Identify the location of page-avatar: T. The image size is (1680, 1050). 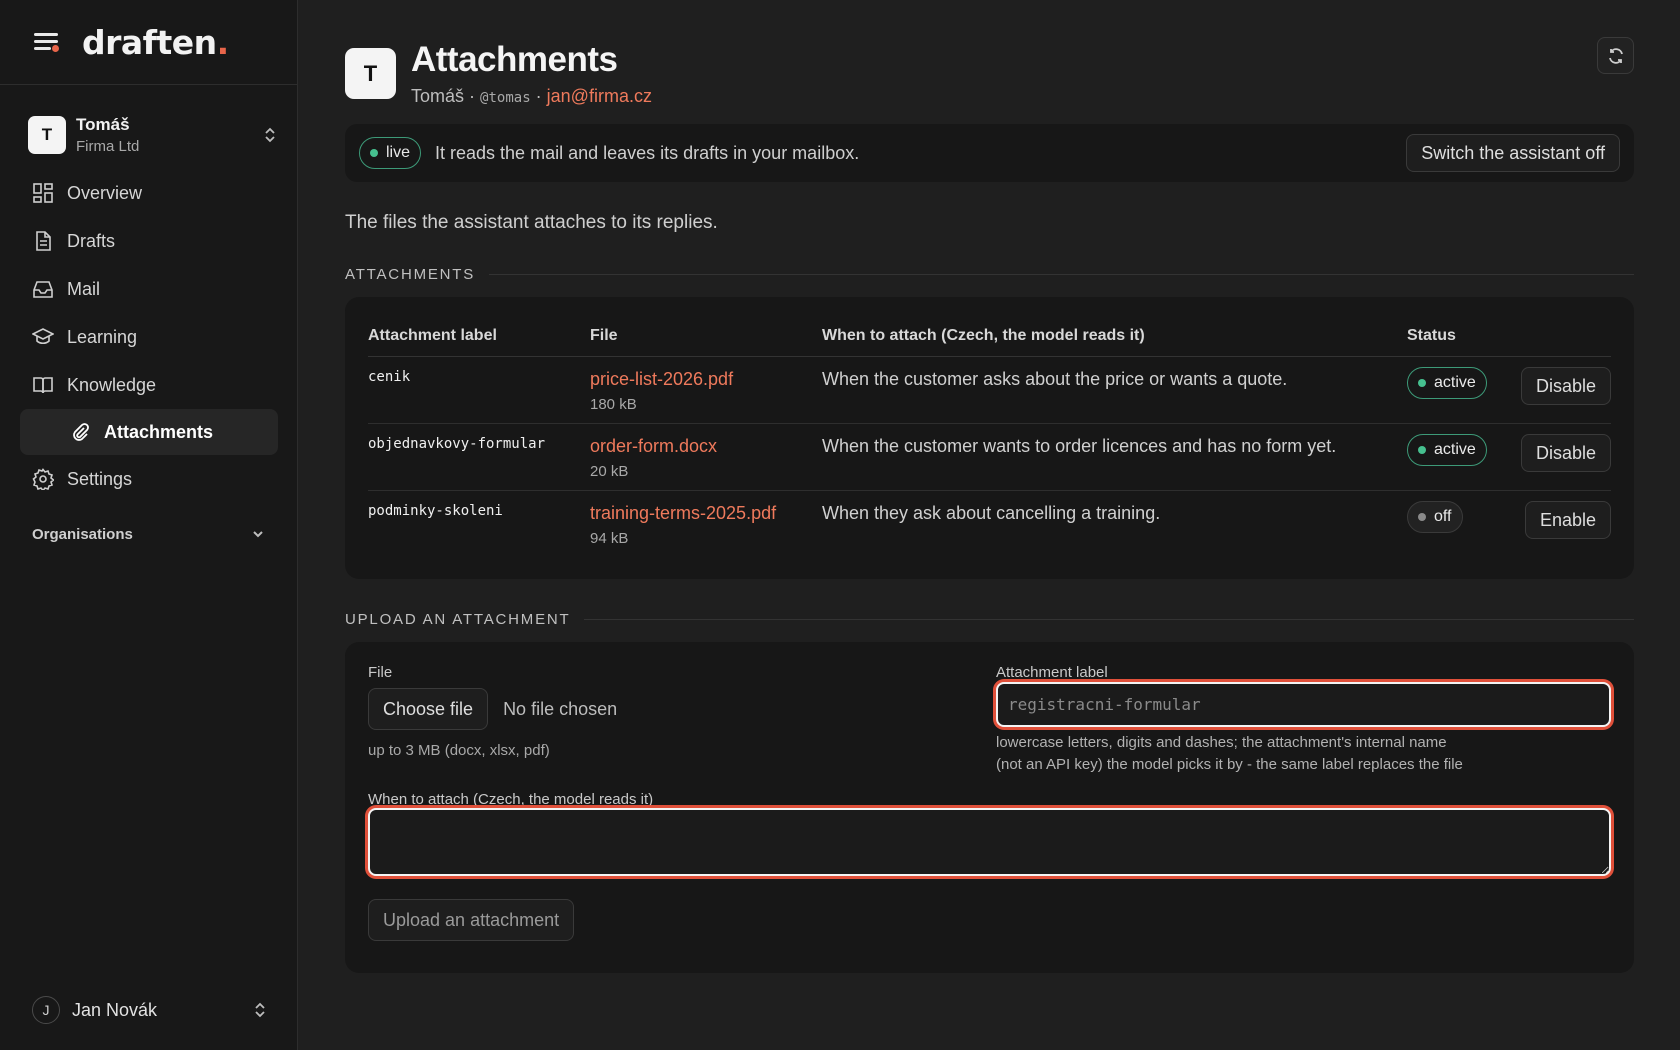
(370, 73).